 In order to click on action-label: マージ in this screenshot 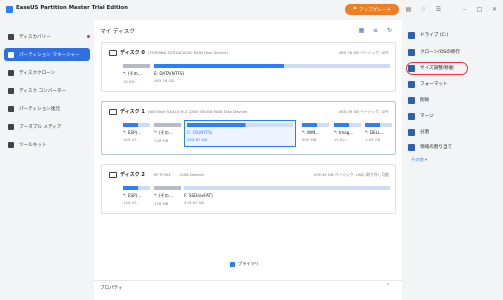, I will do `click(427, 116)`.